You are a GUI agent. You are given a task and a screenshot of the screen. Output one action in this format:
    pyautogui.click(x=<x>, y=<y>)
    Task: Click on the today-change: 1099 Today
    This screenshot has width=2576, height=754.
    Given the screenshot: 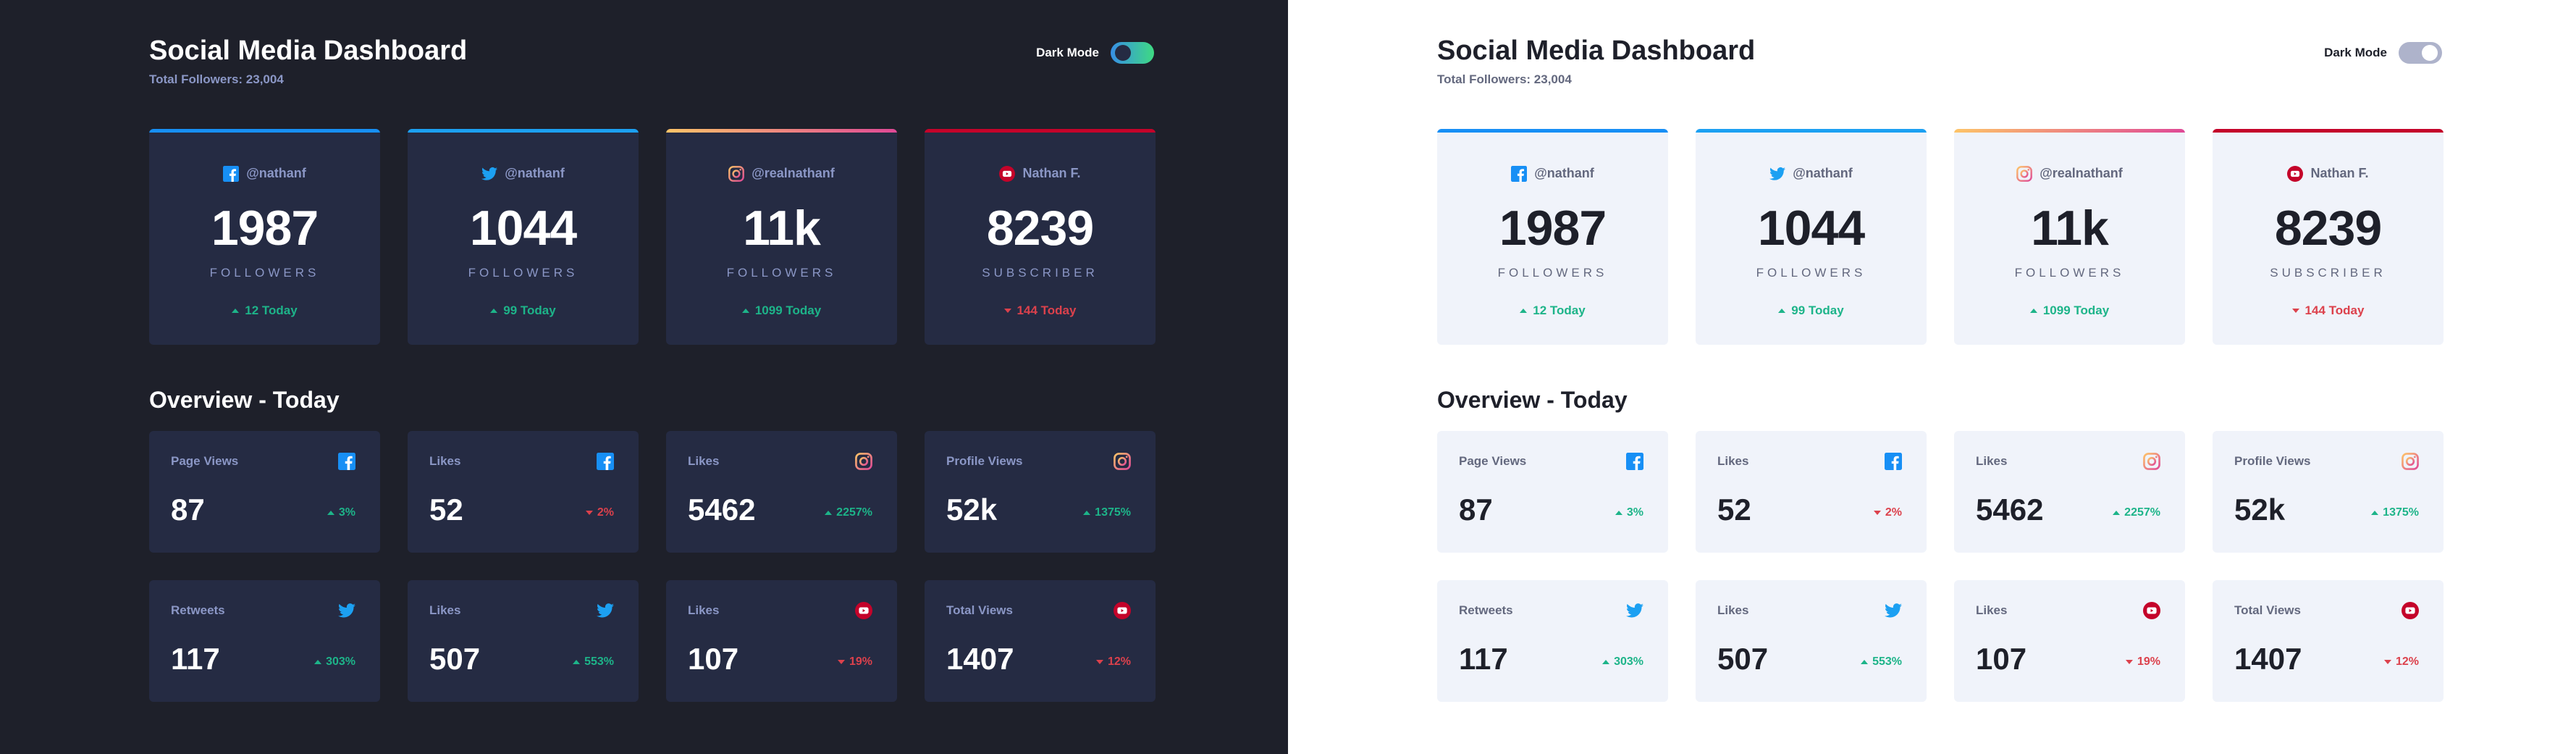 What is the action you would take?
    pyautogui.click(x=2069, y=310)
    